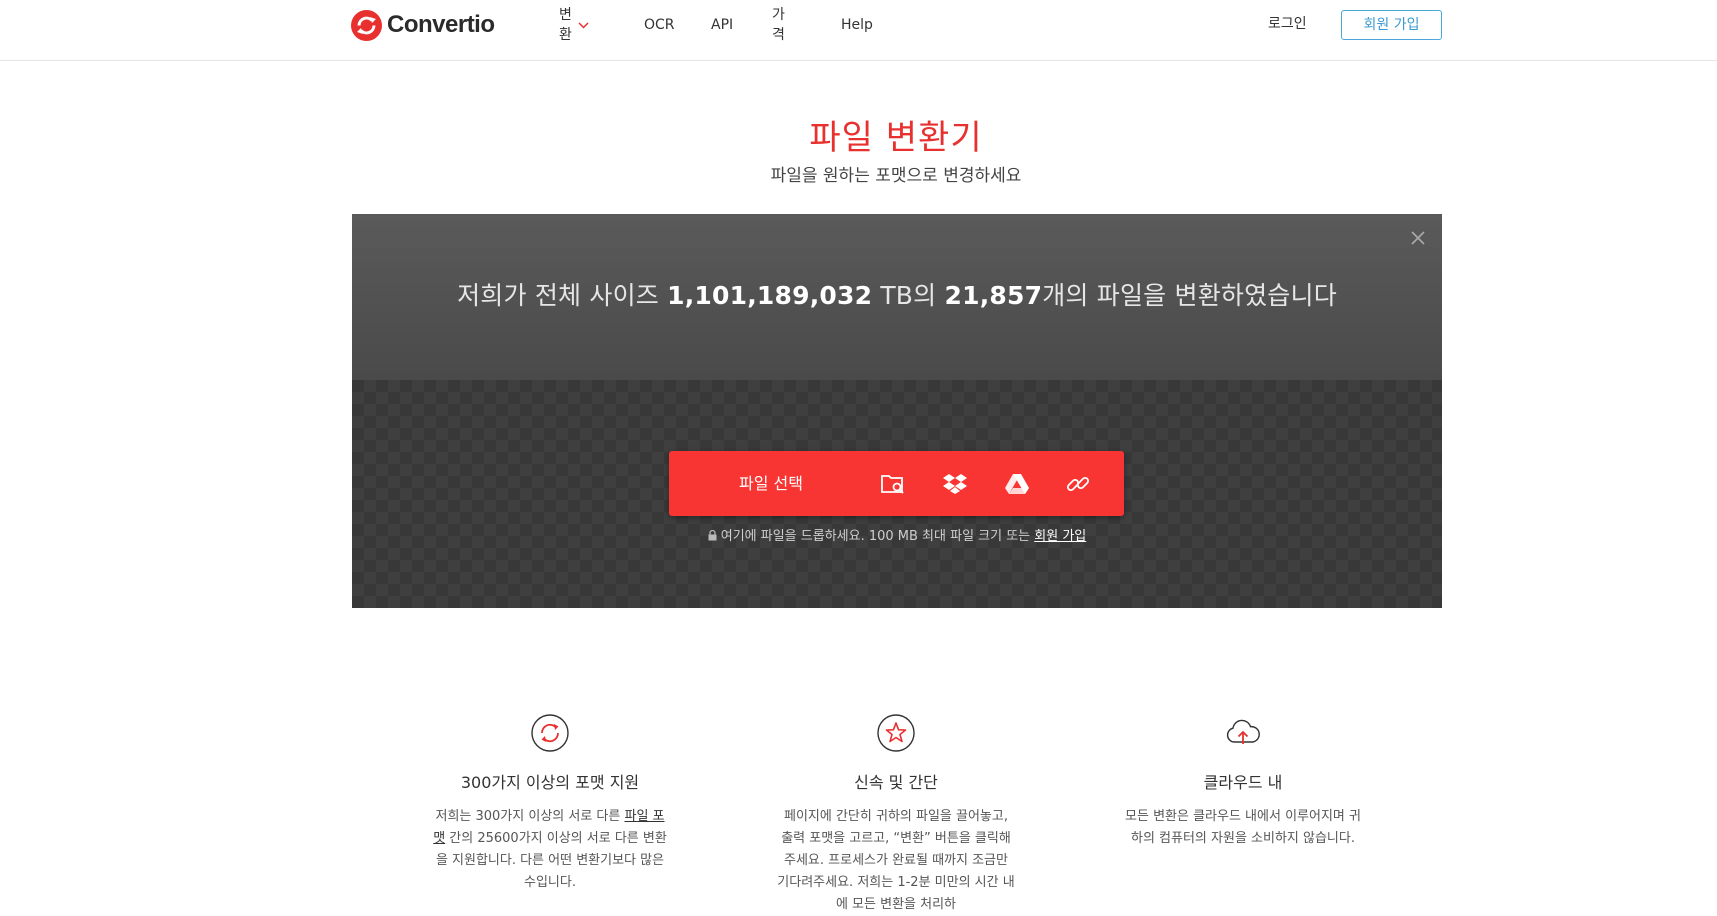 The image size is (1717, 916). Describe the element at coordinates (896, 138) in the screenshot. I see `page-title: 파일 변환기` at that location.